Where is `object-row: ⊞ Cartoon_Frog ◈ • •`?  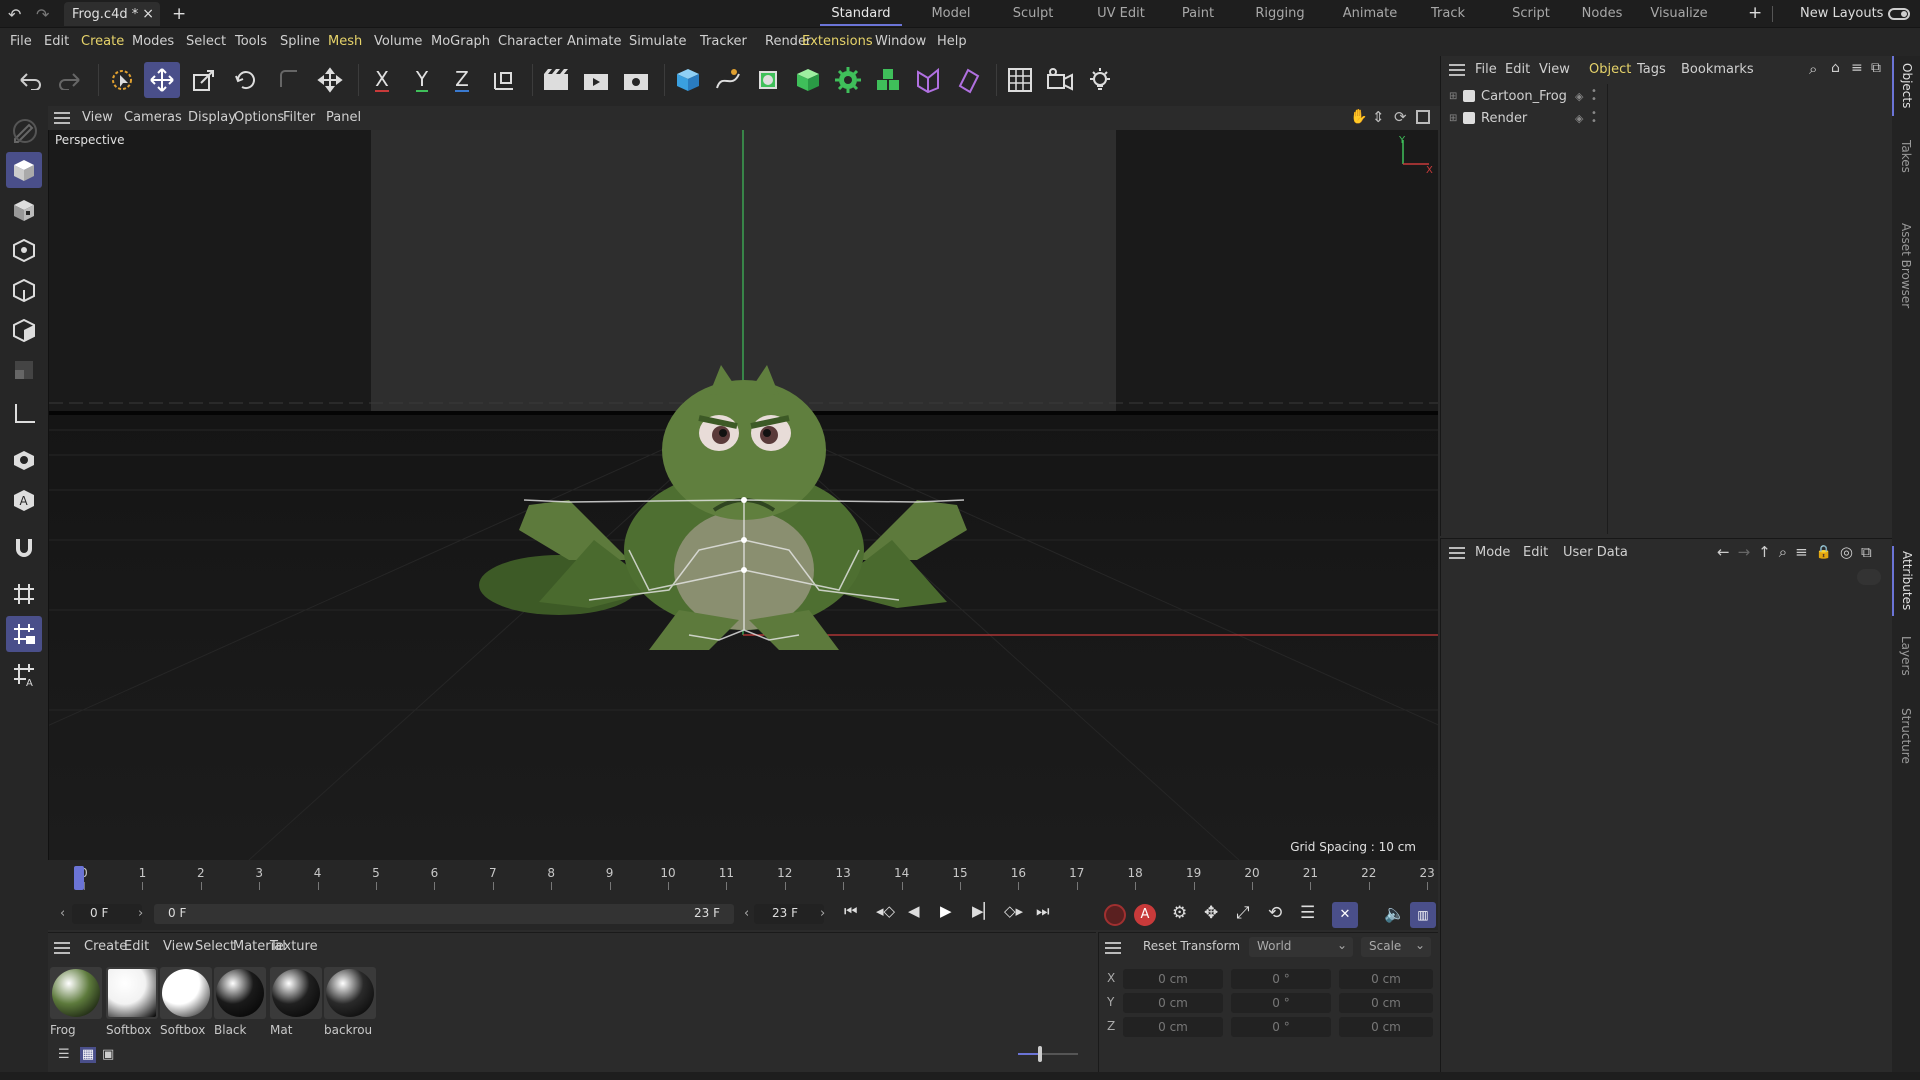
object-row: ⊞ Cartoon_Frog ◈ • • is located at coordinates (1524, 96).